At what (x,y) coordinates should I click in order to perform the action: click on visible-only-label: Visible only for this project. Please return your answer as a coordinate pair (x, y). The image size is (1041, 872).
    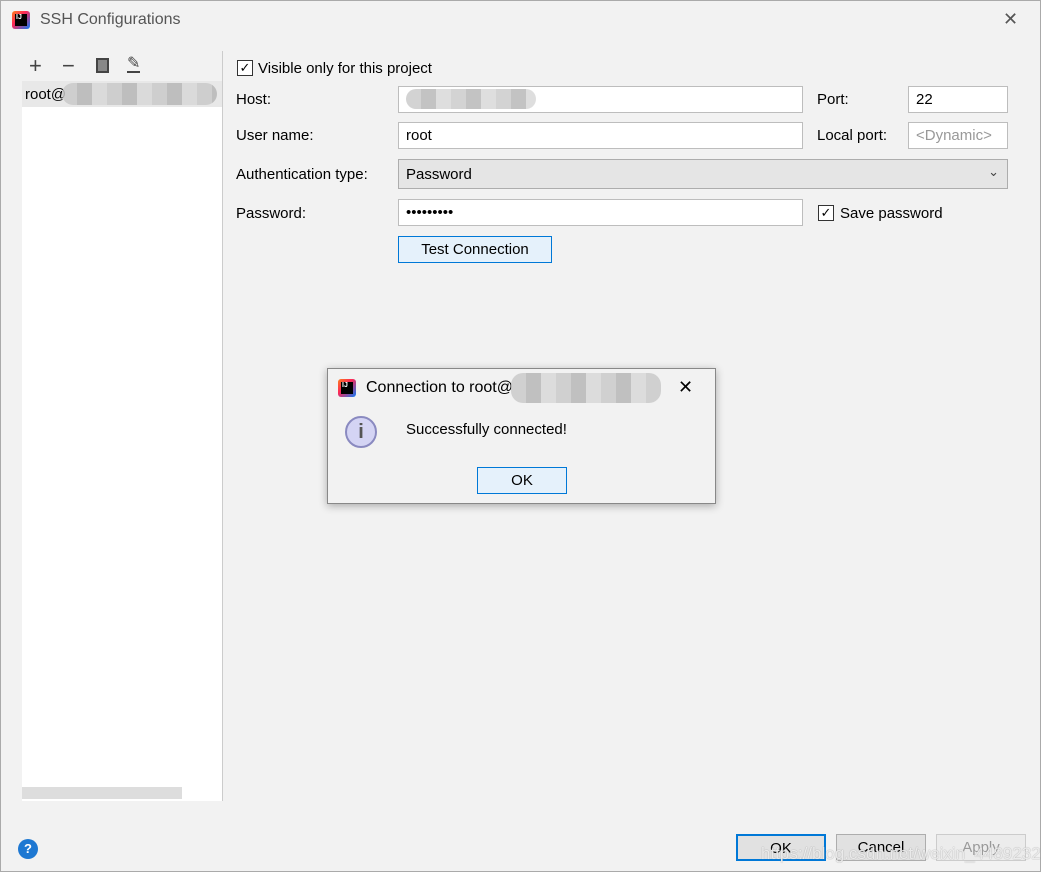
    Looking at the image, I should click on (345, 68).